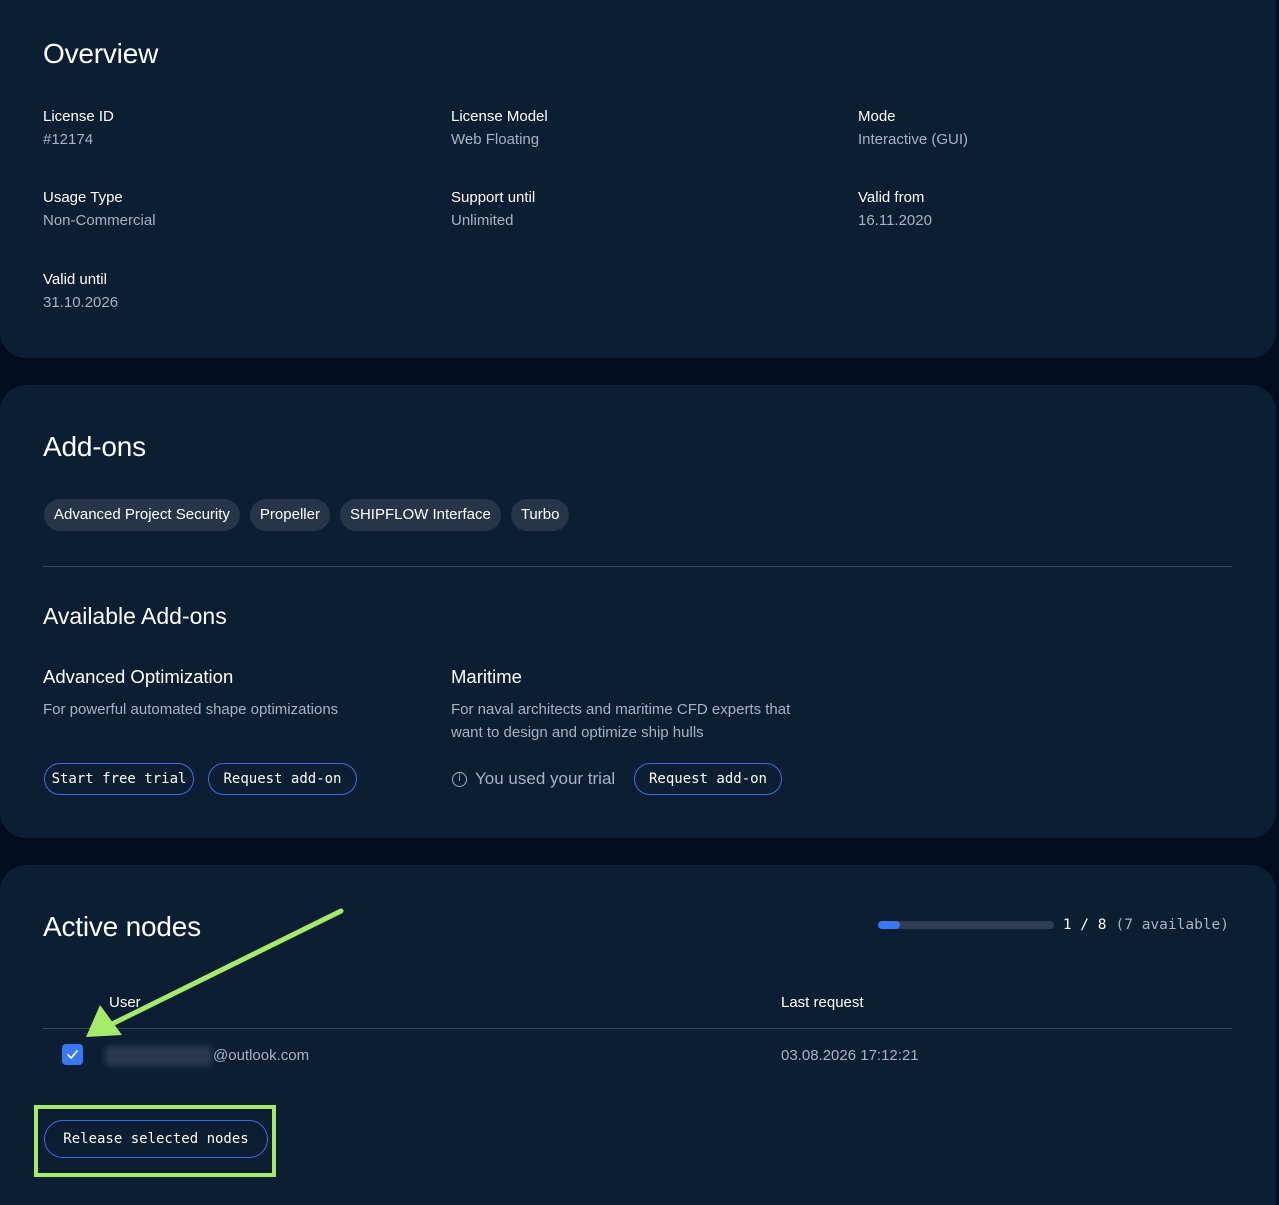  What do you see at coordinates (459, 779) in the screenshot?
I see `info-icon: i` at bounding box center [459, 779].